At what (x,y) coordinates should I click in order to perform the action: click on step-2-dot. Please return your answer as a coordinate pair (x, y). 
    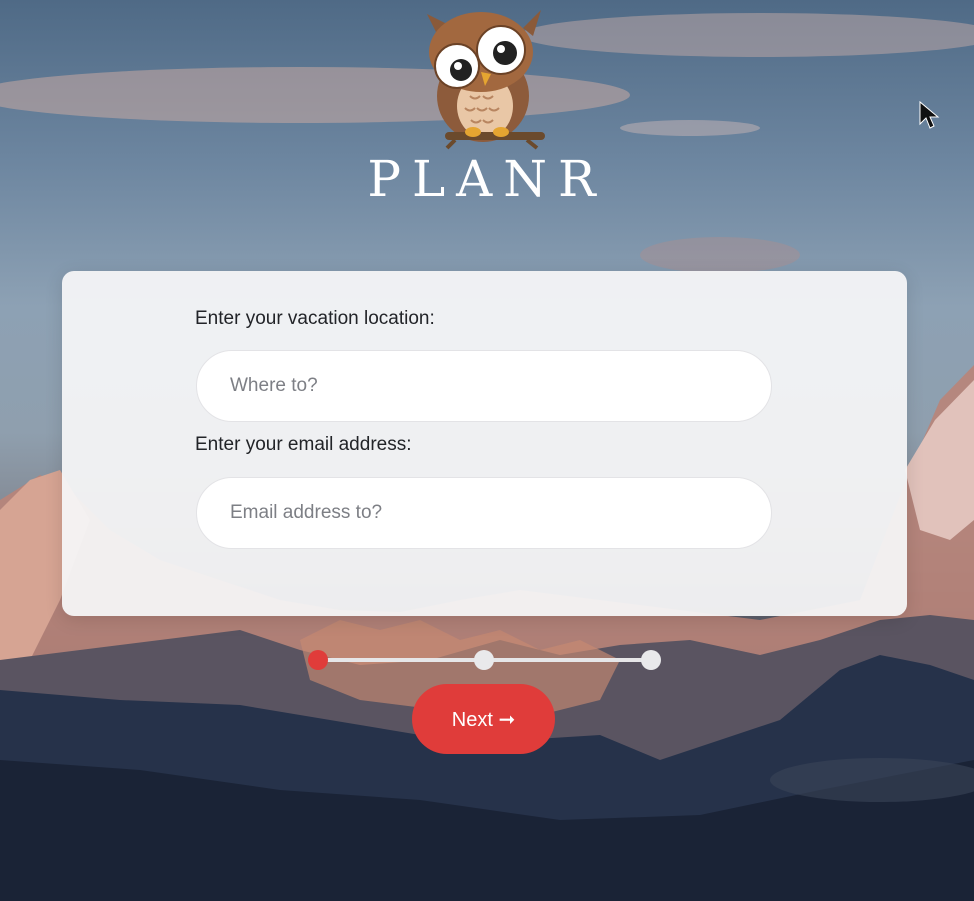
    Looking at the image, I should click on (484, 660).